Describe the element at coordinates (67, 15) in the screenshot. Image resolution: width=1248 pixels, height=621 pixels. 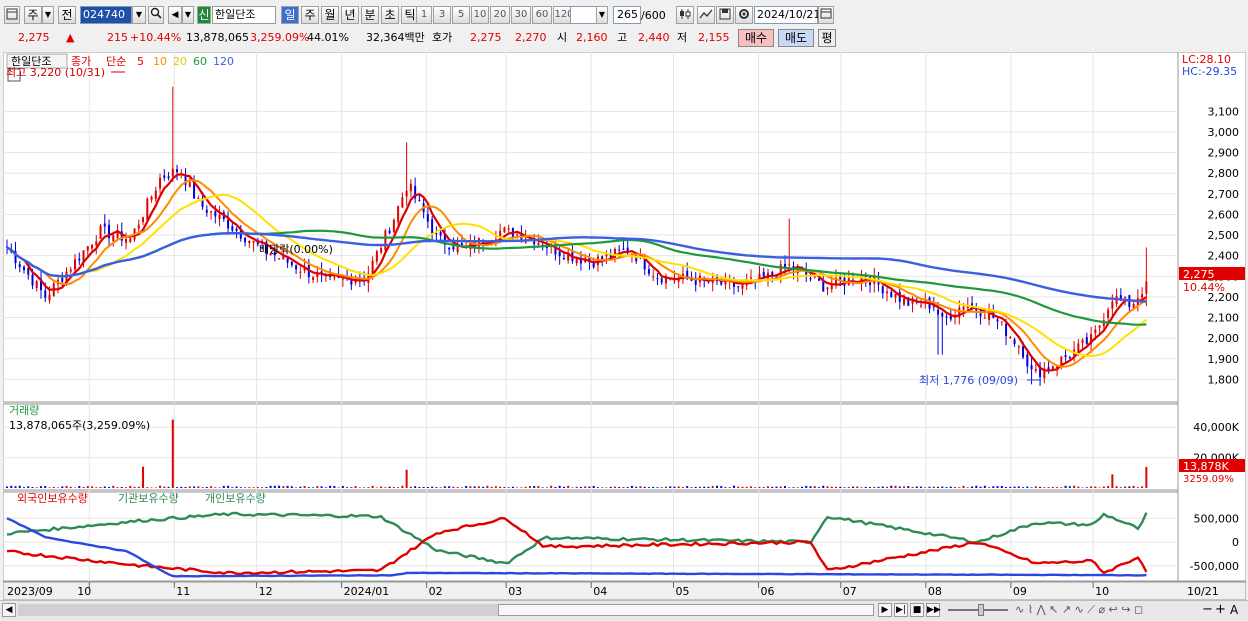
I see `prev-button: 전` at that location.